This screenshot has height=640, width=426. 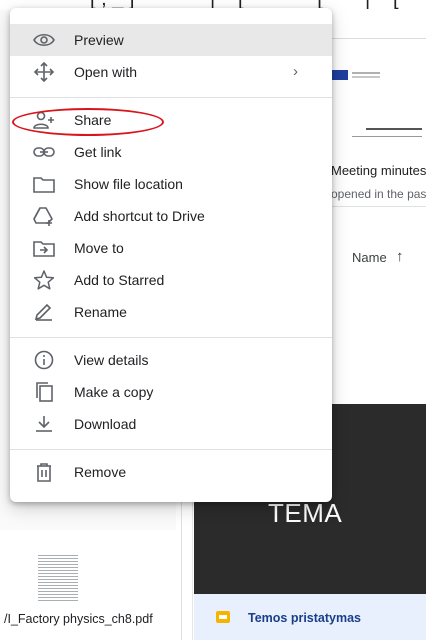 What do you see at coordinates (305, 513) in the screenshot?
I see `slide-title-text: TEMA` at bounding box center [305, 513].